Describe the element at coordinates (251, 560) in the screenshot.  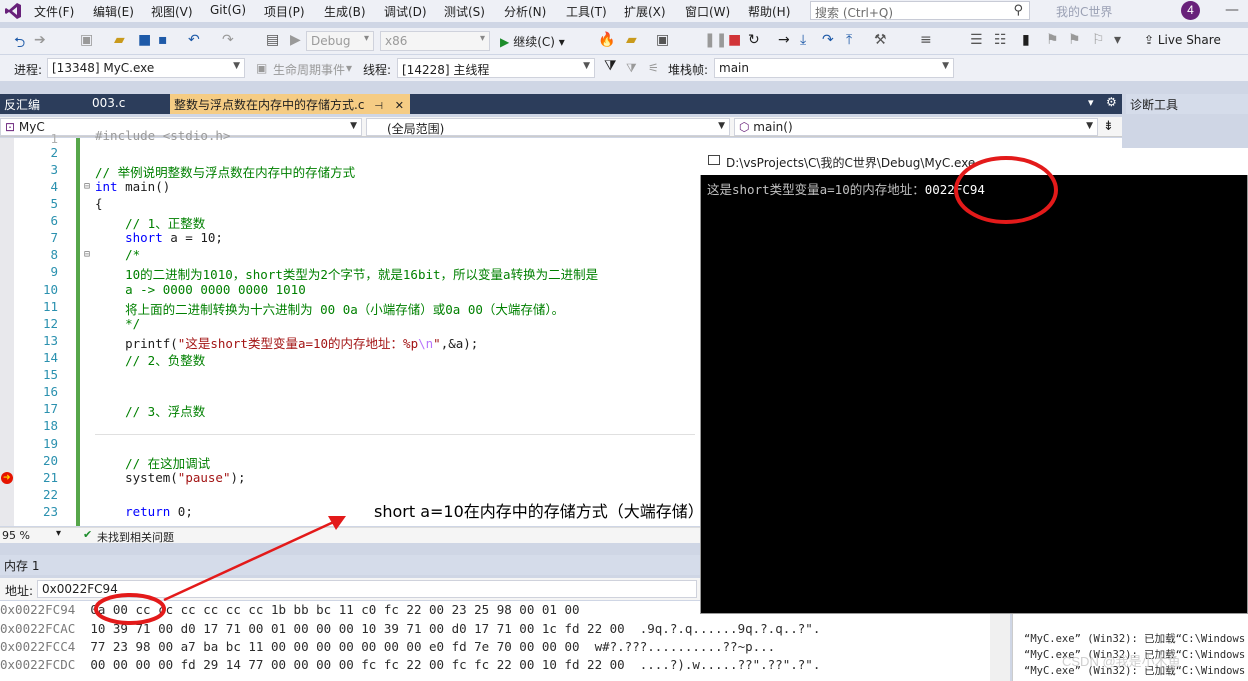
I see `annotation-arrow` at that location.